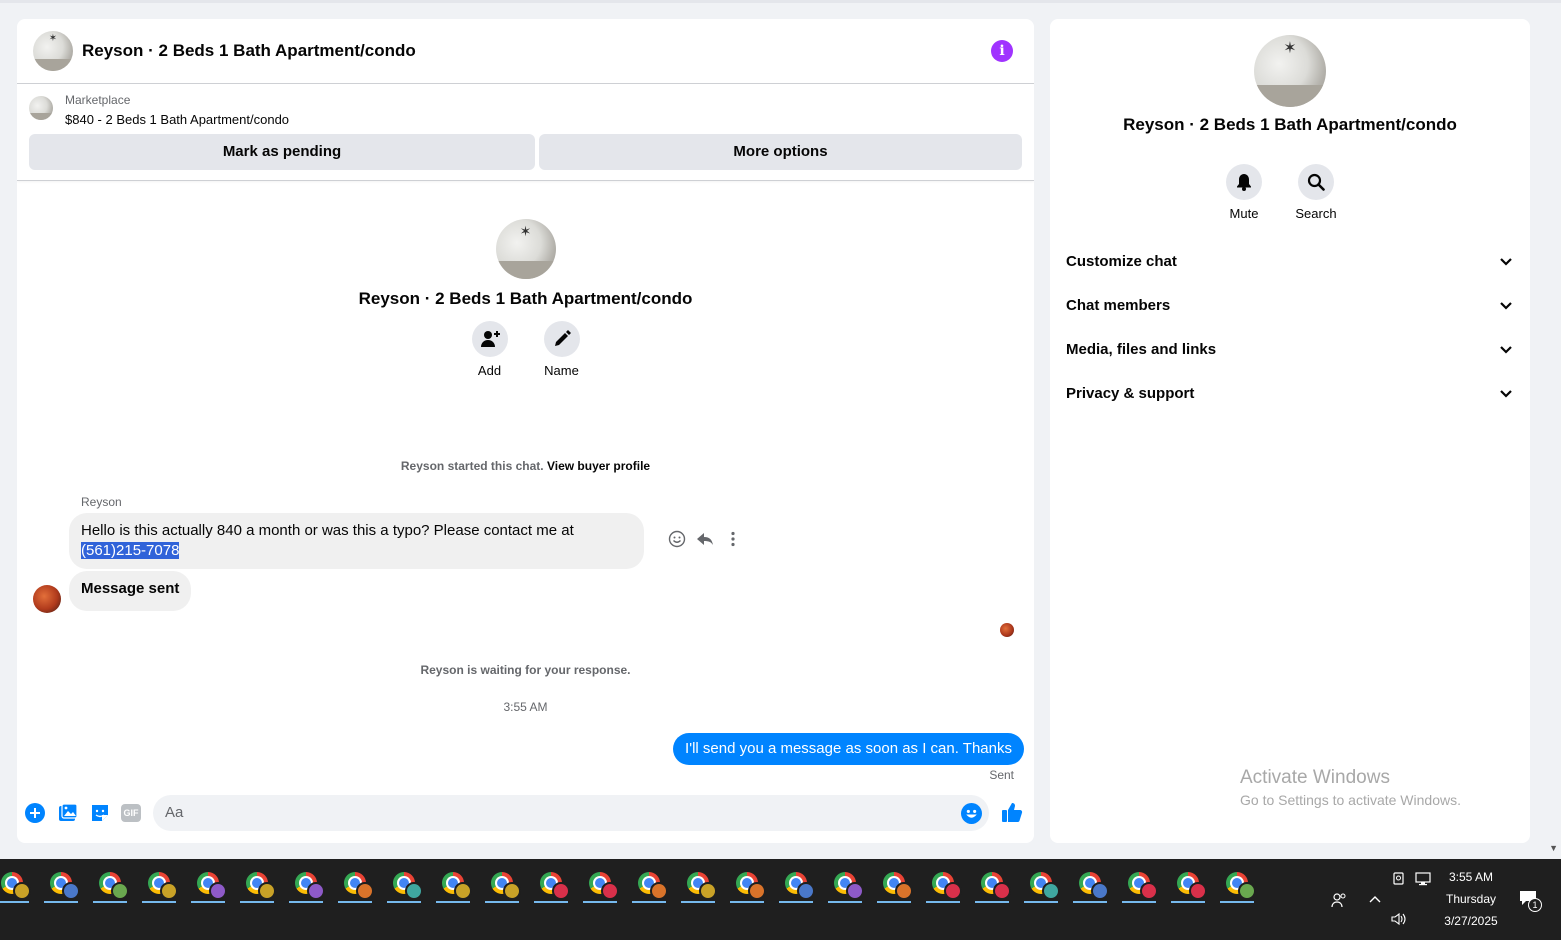 The width and height of the screenshot is (1561, 940). What do you see at coordinates (1530, 901) in the screenshot?
I see `notification-center-button: 1` at bounding box center [1530, 901].